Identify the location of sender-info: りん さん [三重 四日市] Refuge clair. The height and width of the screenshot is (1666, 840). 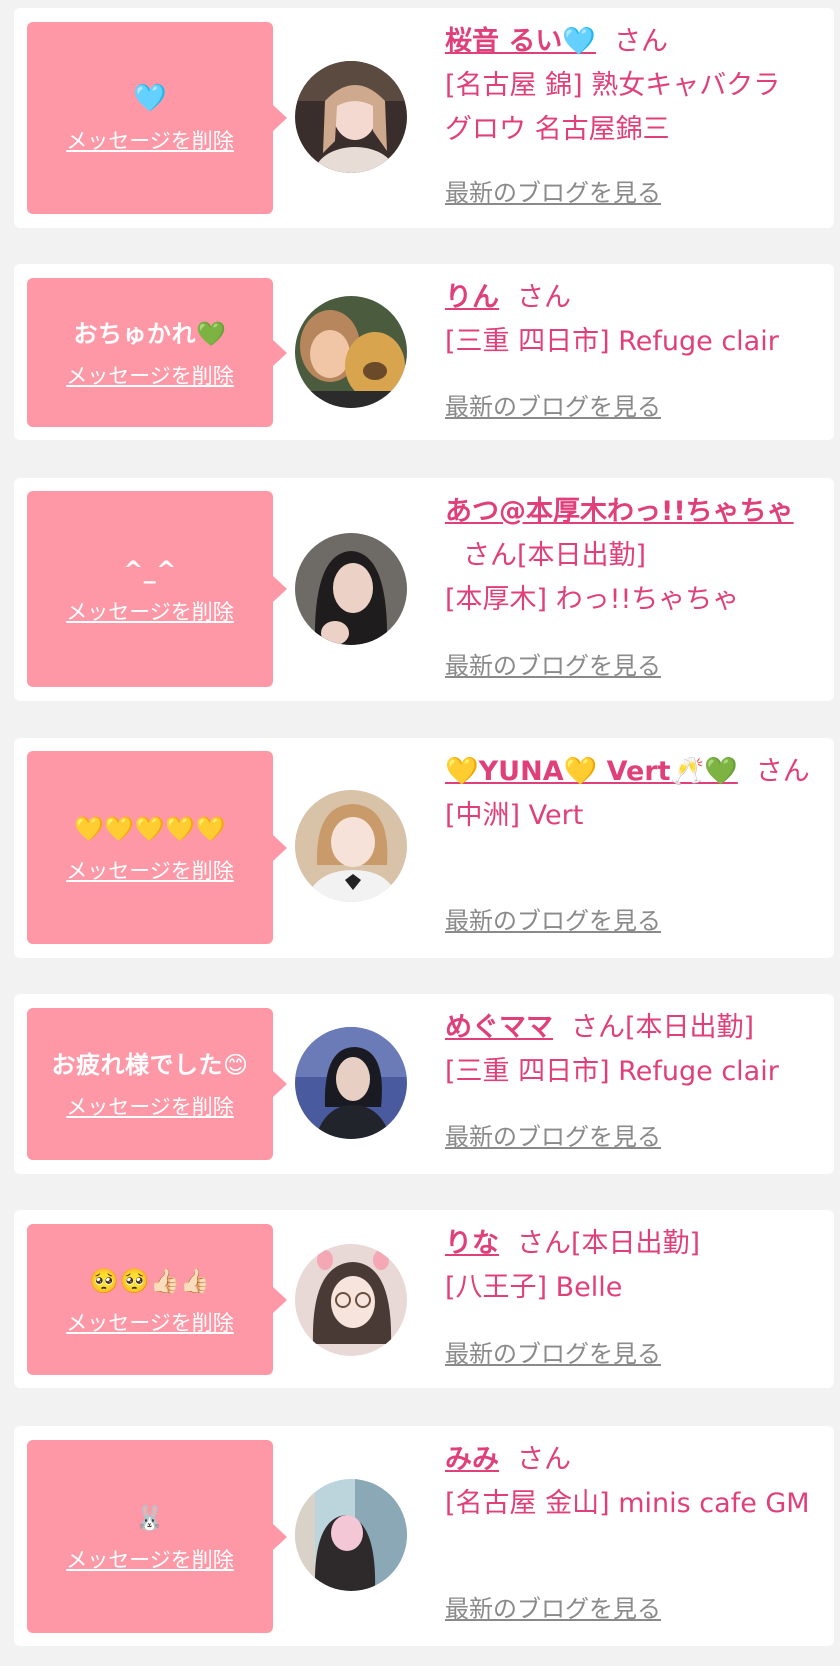
(630, 320).